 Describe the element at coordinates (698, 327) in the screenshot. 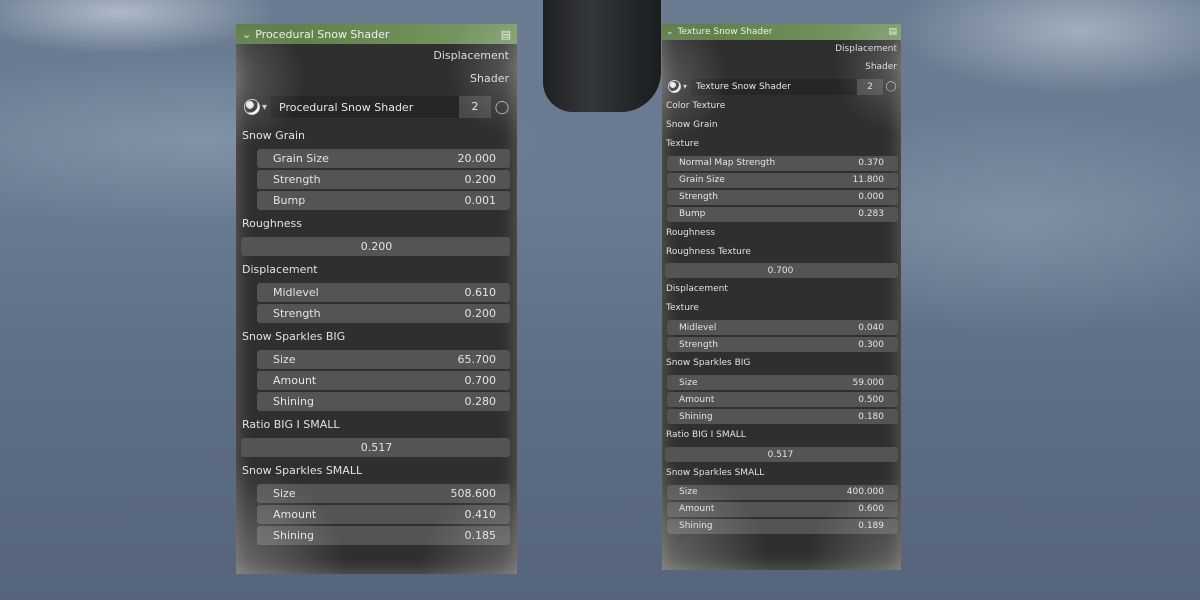

I see `field-label: Midlevel` at that location.